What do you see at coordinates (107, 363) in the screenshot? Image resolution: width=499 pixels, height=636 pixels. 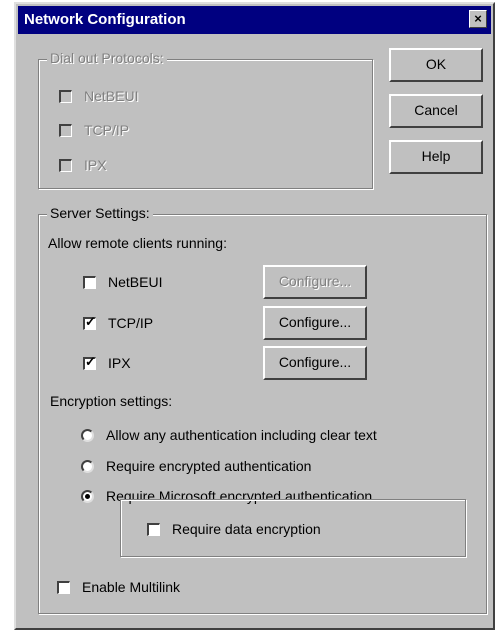 I see `server-ipx-row: ✓ IPX` at bounding box center [107, 363].